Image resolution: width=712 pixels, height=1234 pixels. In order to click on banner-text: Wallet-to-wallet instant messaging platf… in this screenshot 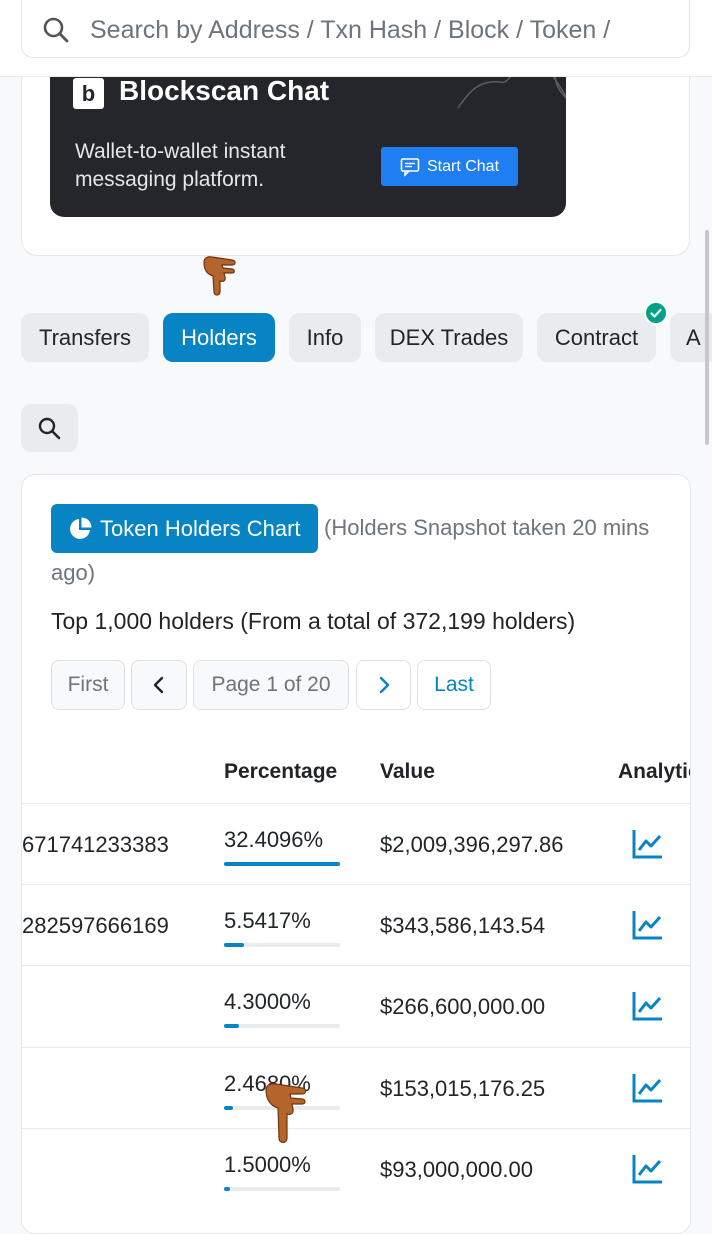, I will do `click(180, 165)`.